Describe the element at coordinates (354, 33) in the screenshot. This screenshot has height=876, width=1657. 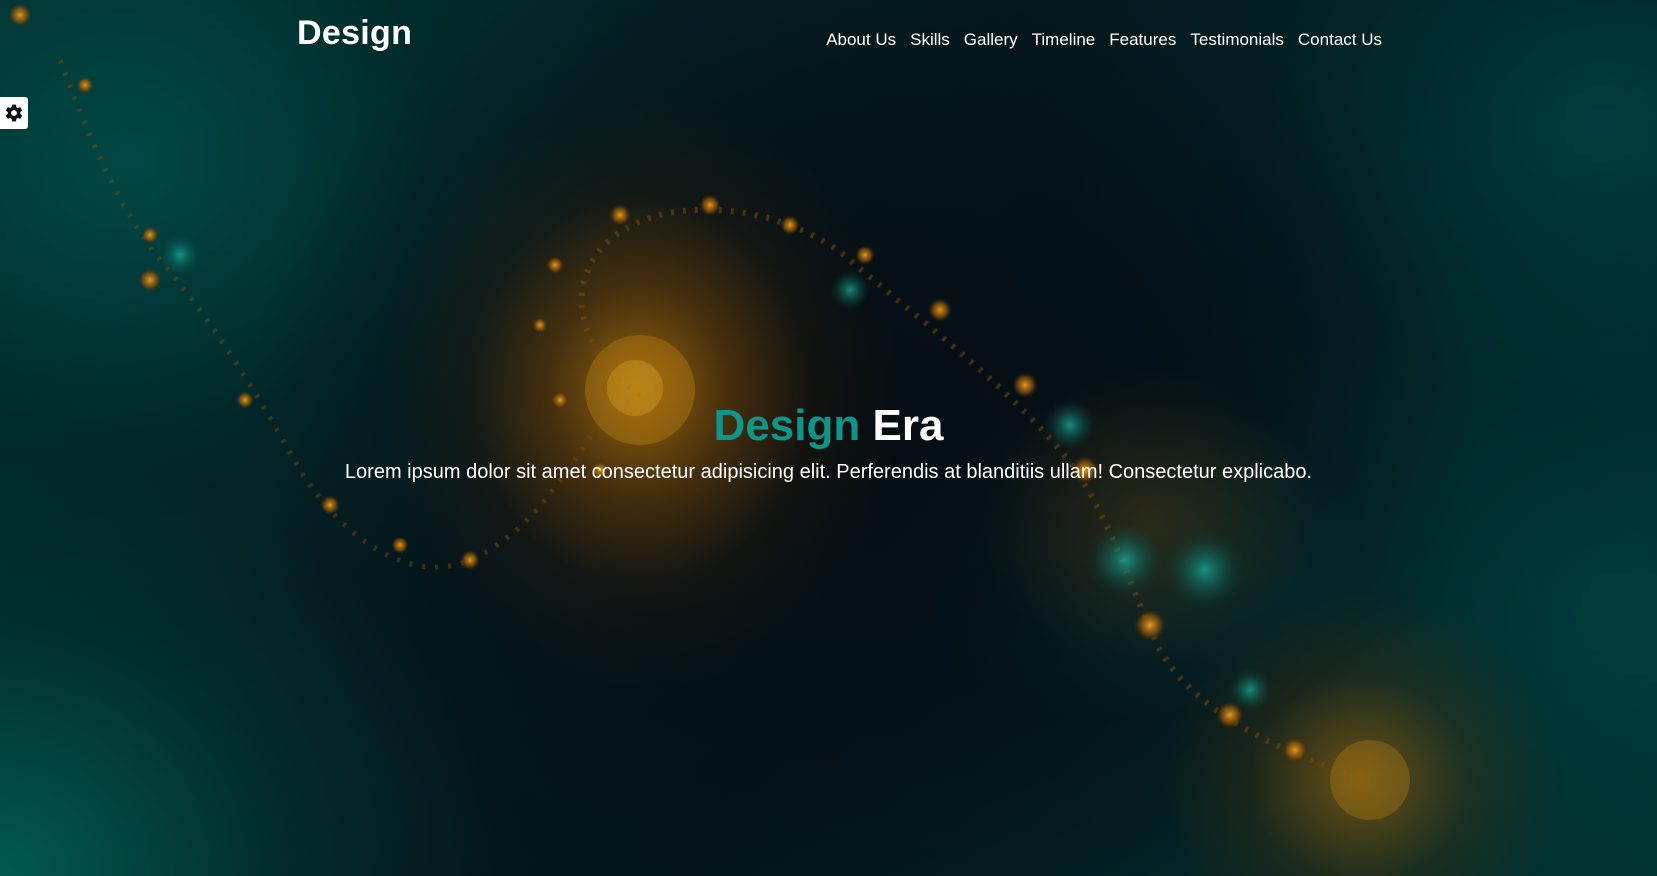
I see `site-logo: Design` at that location.